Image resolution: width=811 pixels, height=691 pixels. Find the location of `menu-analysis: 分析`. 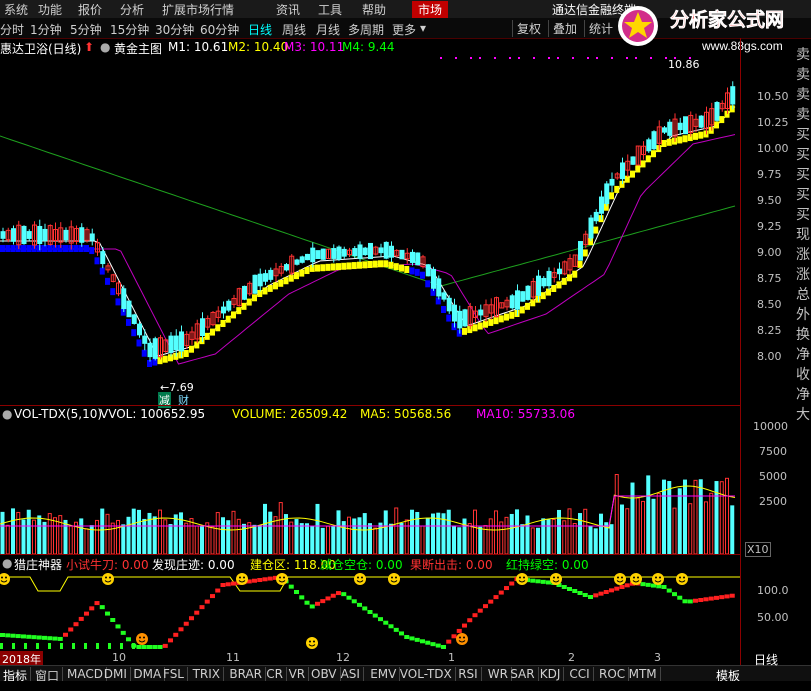

menu-analysis: 分析 is located at coordinates (132, 9).